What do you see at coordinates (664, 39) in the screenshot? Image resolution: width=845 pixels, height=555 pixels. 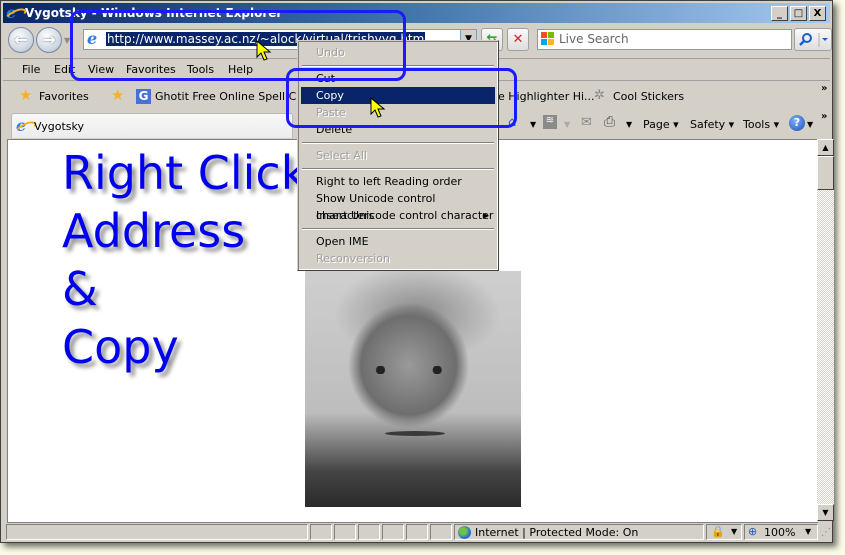 I see `search-input: Live Search` at bounding box center [664, 39].